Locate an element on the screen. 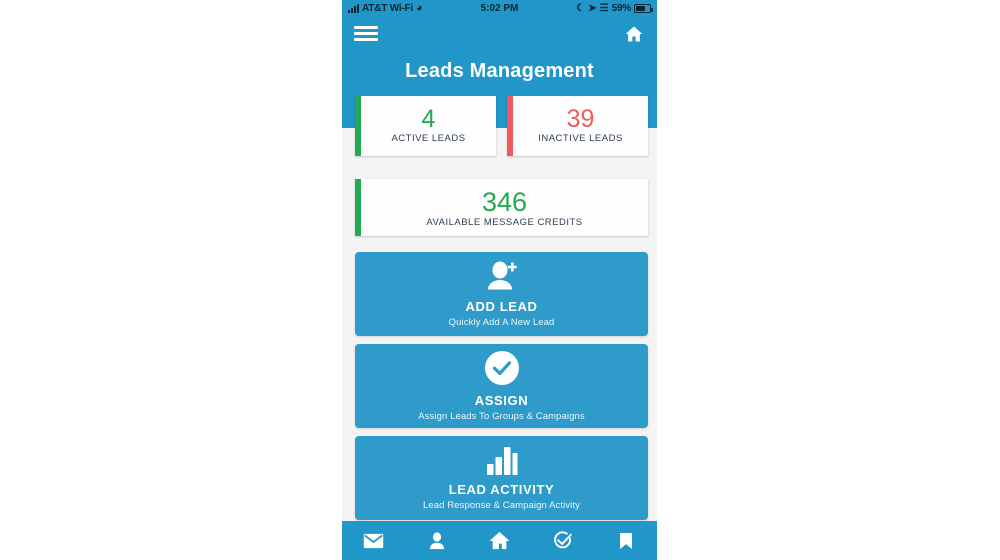 Image resolution: width=1000 pixels, height=560 pixels. battery-percent-label: 59% is located at coordinates (621, 8).